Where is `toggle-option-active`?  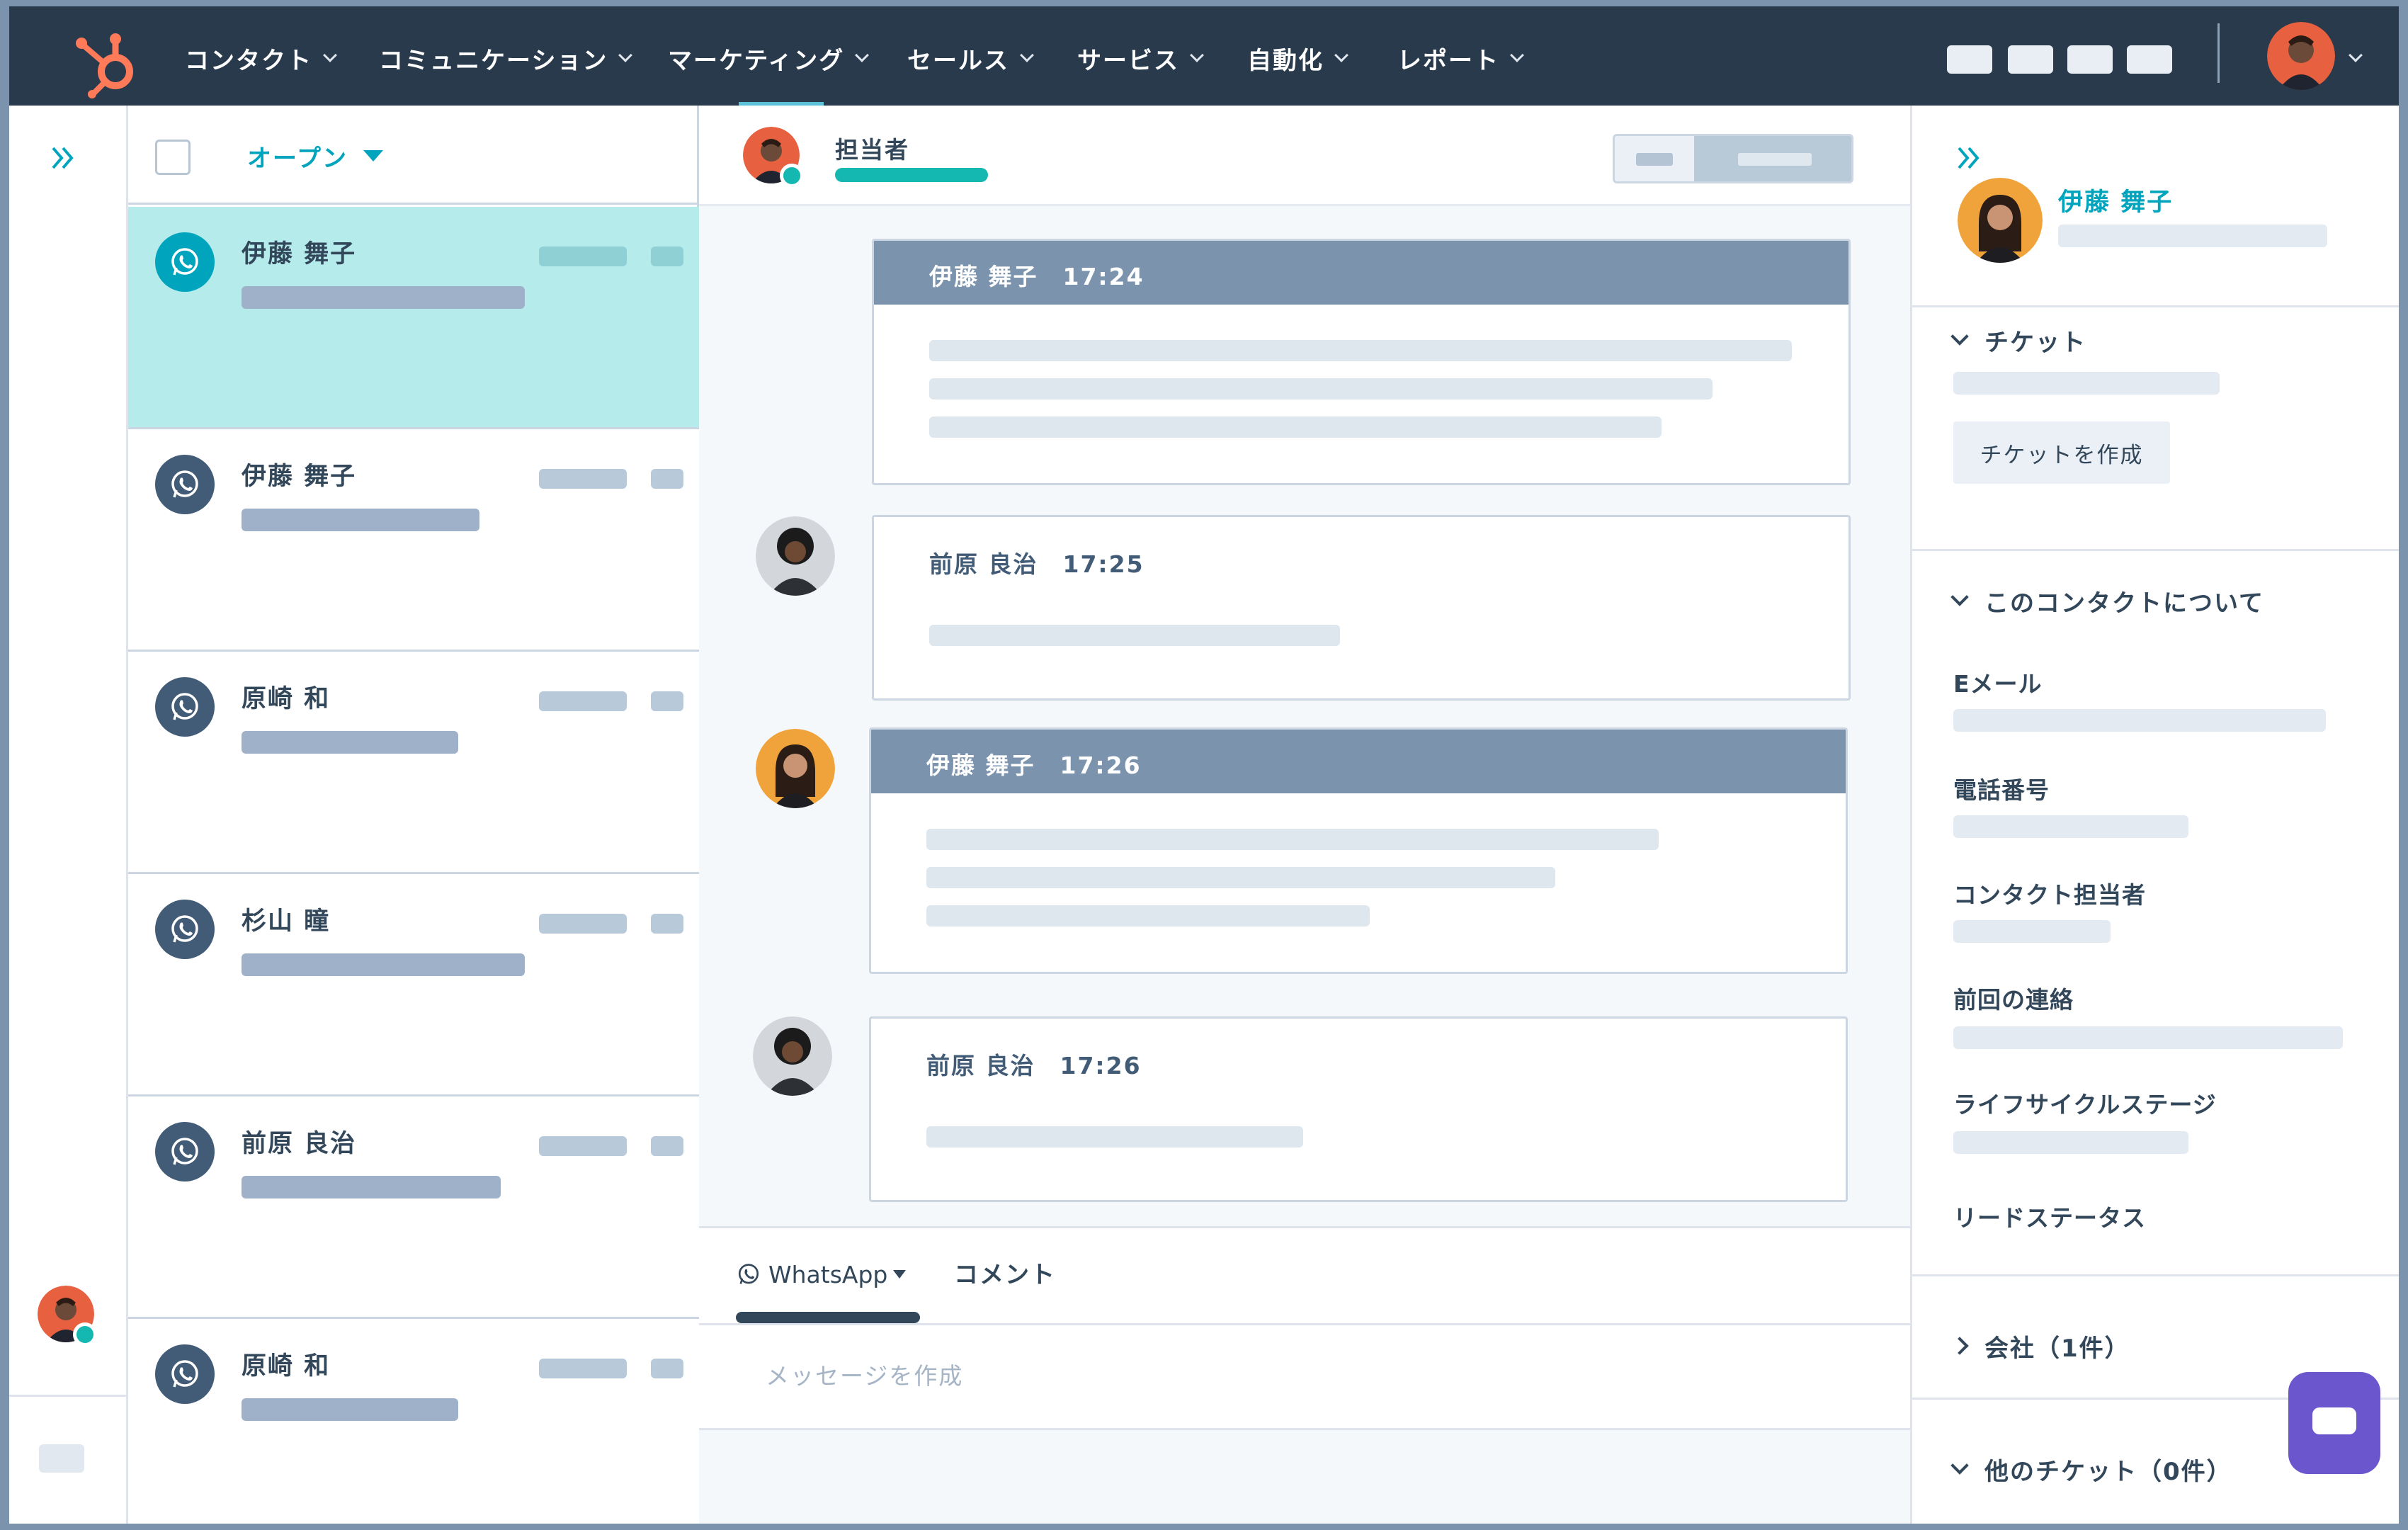 toggle-option-active is located at coordinates (1772, 159).